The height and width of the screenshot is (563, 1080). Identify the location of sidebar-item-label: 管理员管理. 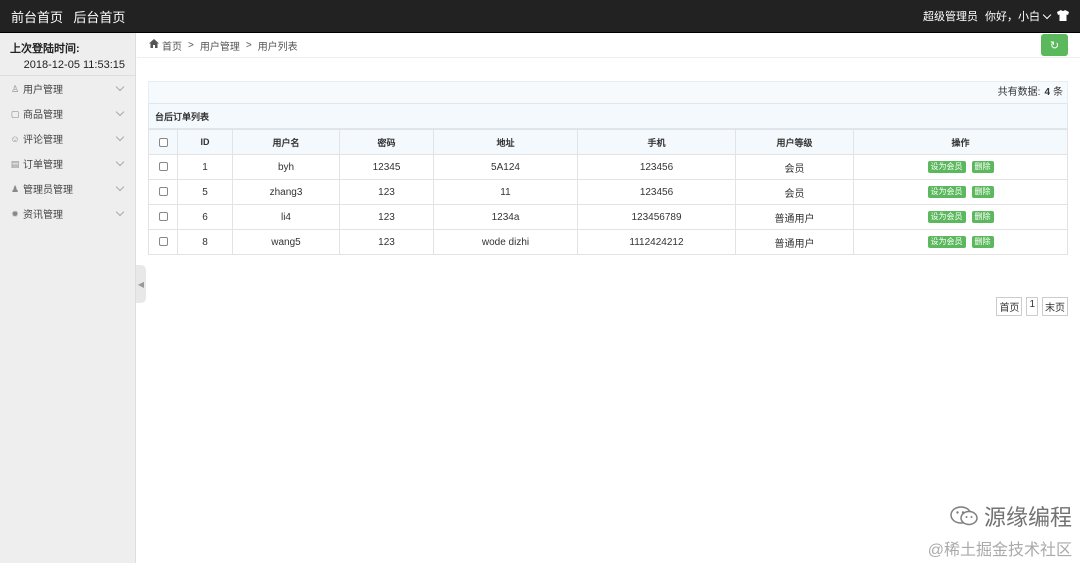
(48, 190).